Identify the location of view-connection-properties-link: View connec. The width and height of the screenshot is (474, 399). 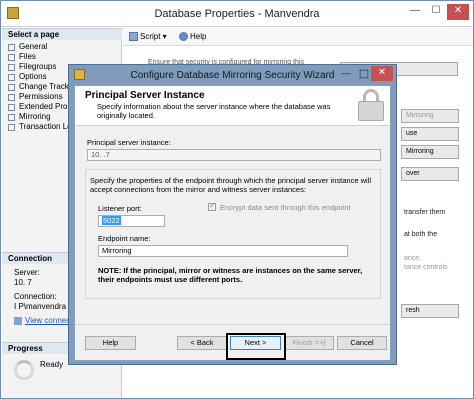
(47, 320).